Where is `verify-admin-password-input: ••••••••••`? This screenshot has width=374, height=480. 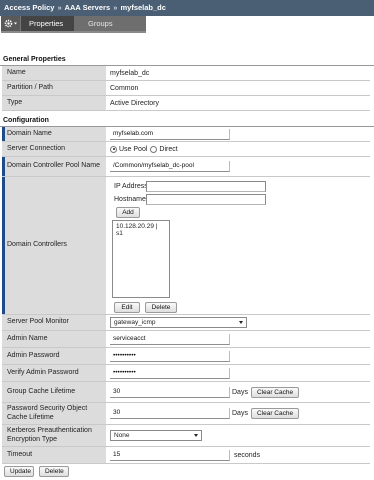
verify-admin-password-input: •••••••••• is located at coordinates (170, 373).